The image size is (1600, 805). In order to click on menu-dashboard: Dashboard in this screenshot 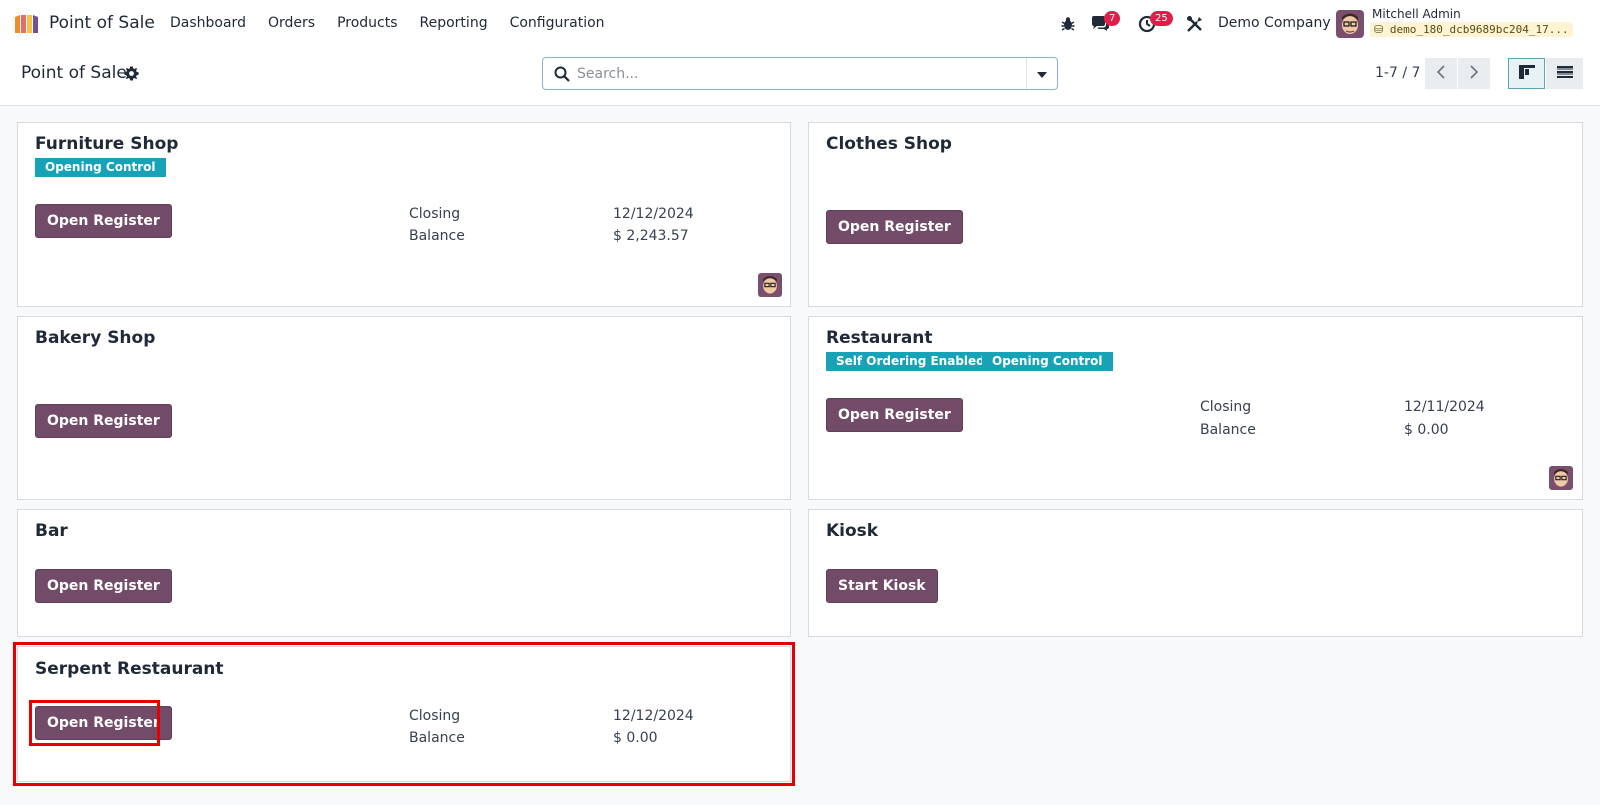, I will do `click(208, 23)`.